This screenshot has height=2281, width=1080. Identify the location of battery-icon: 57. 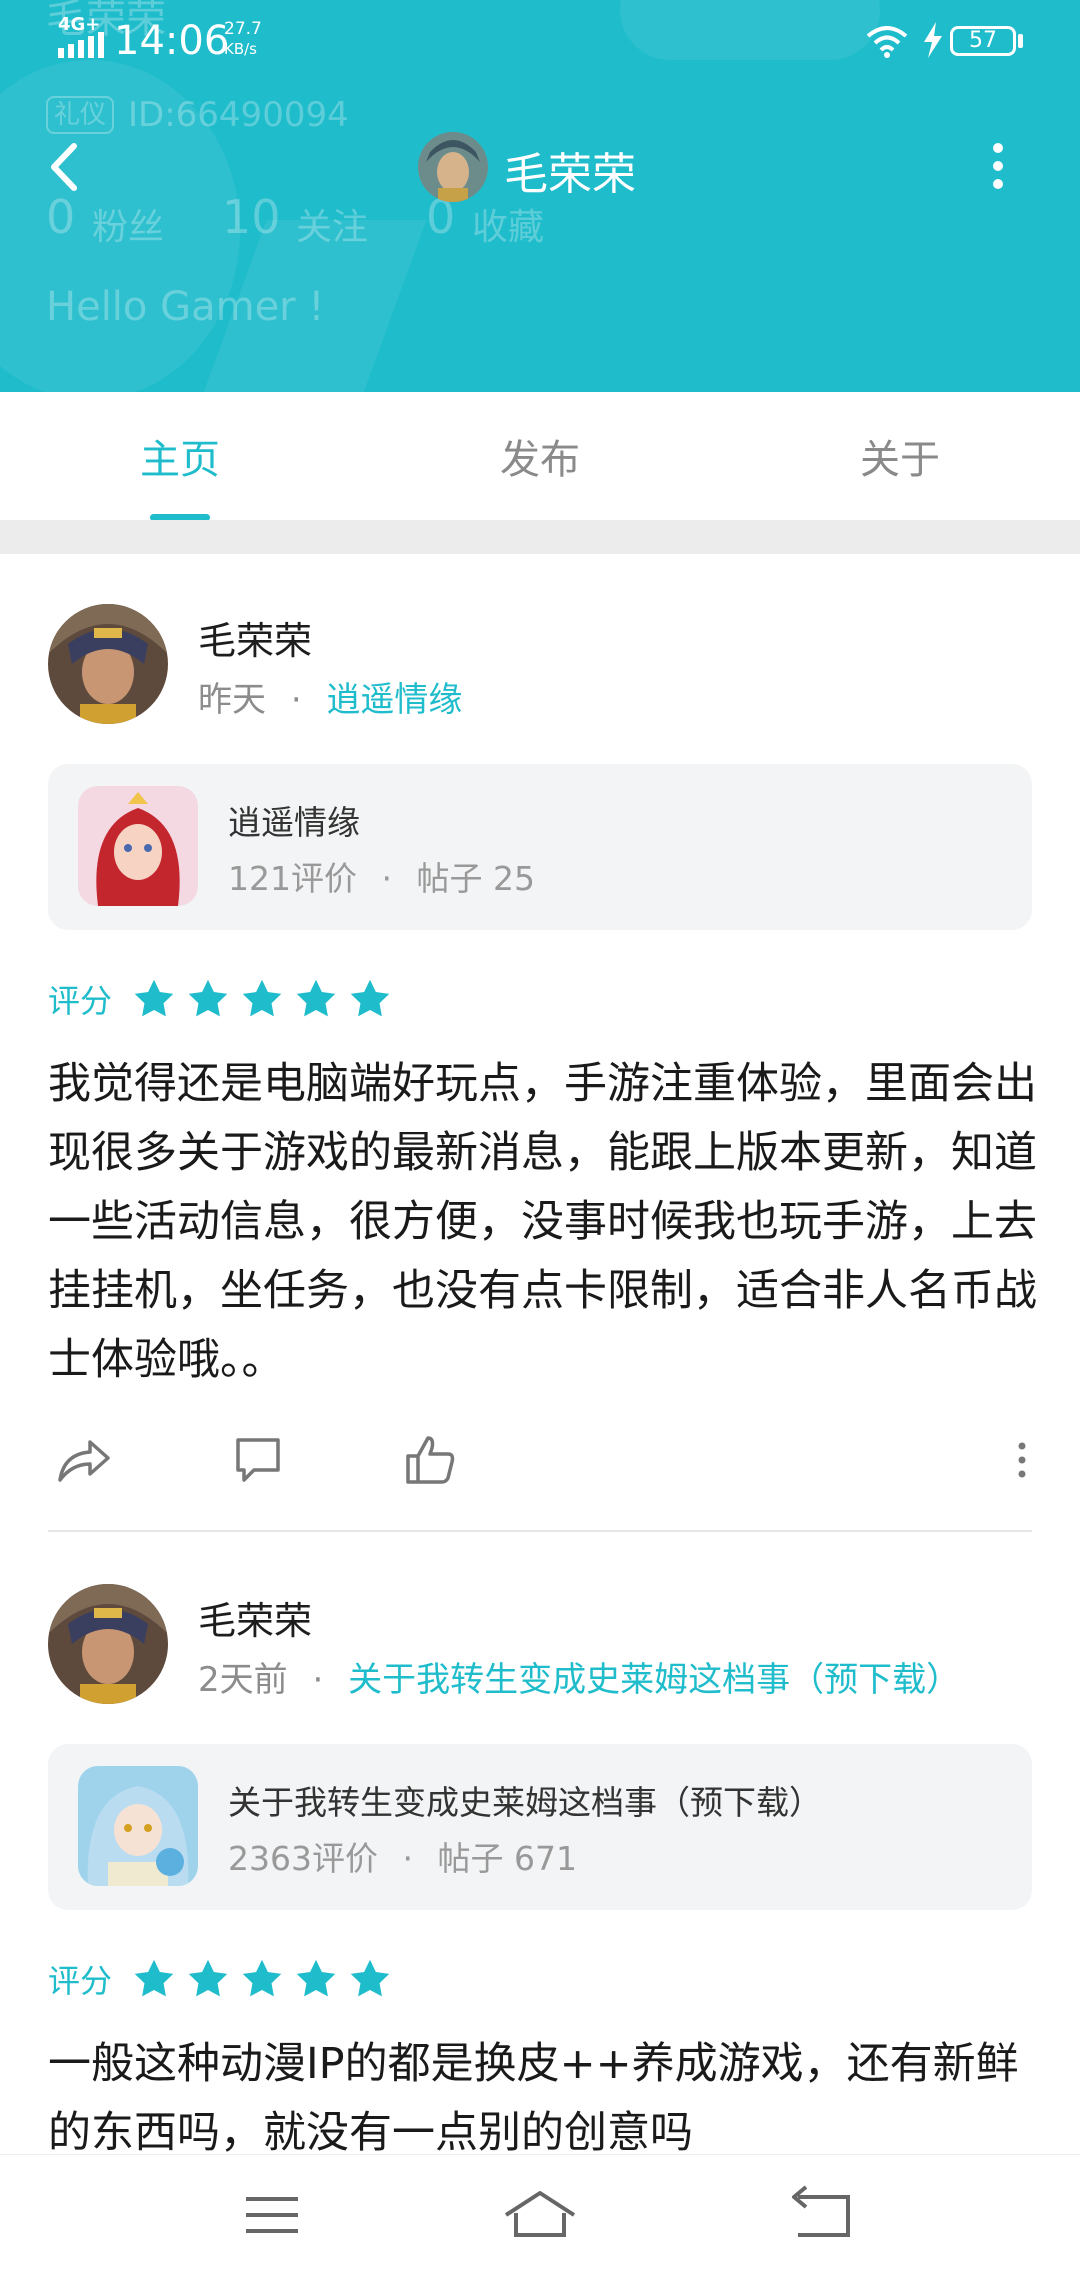
(983, 41).